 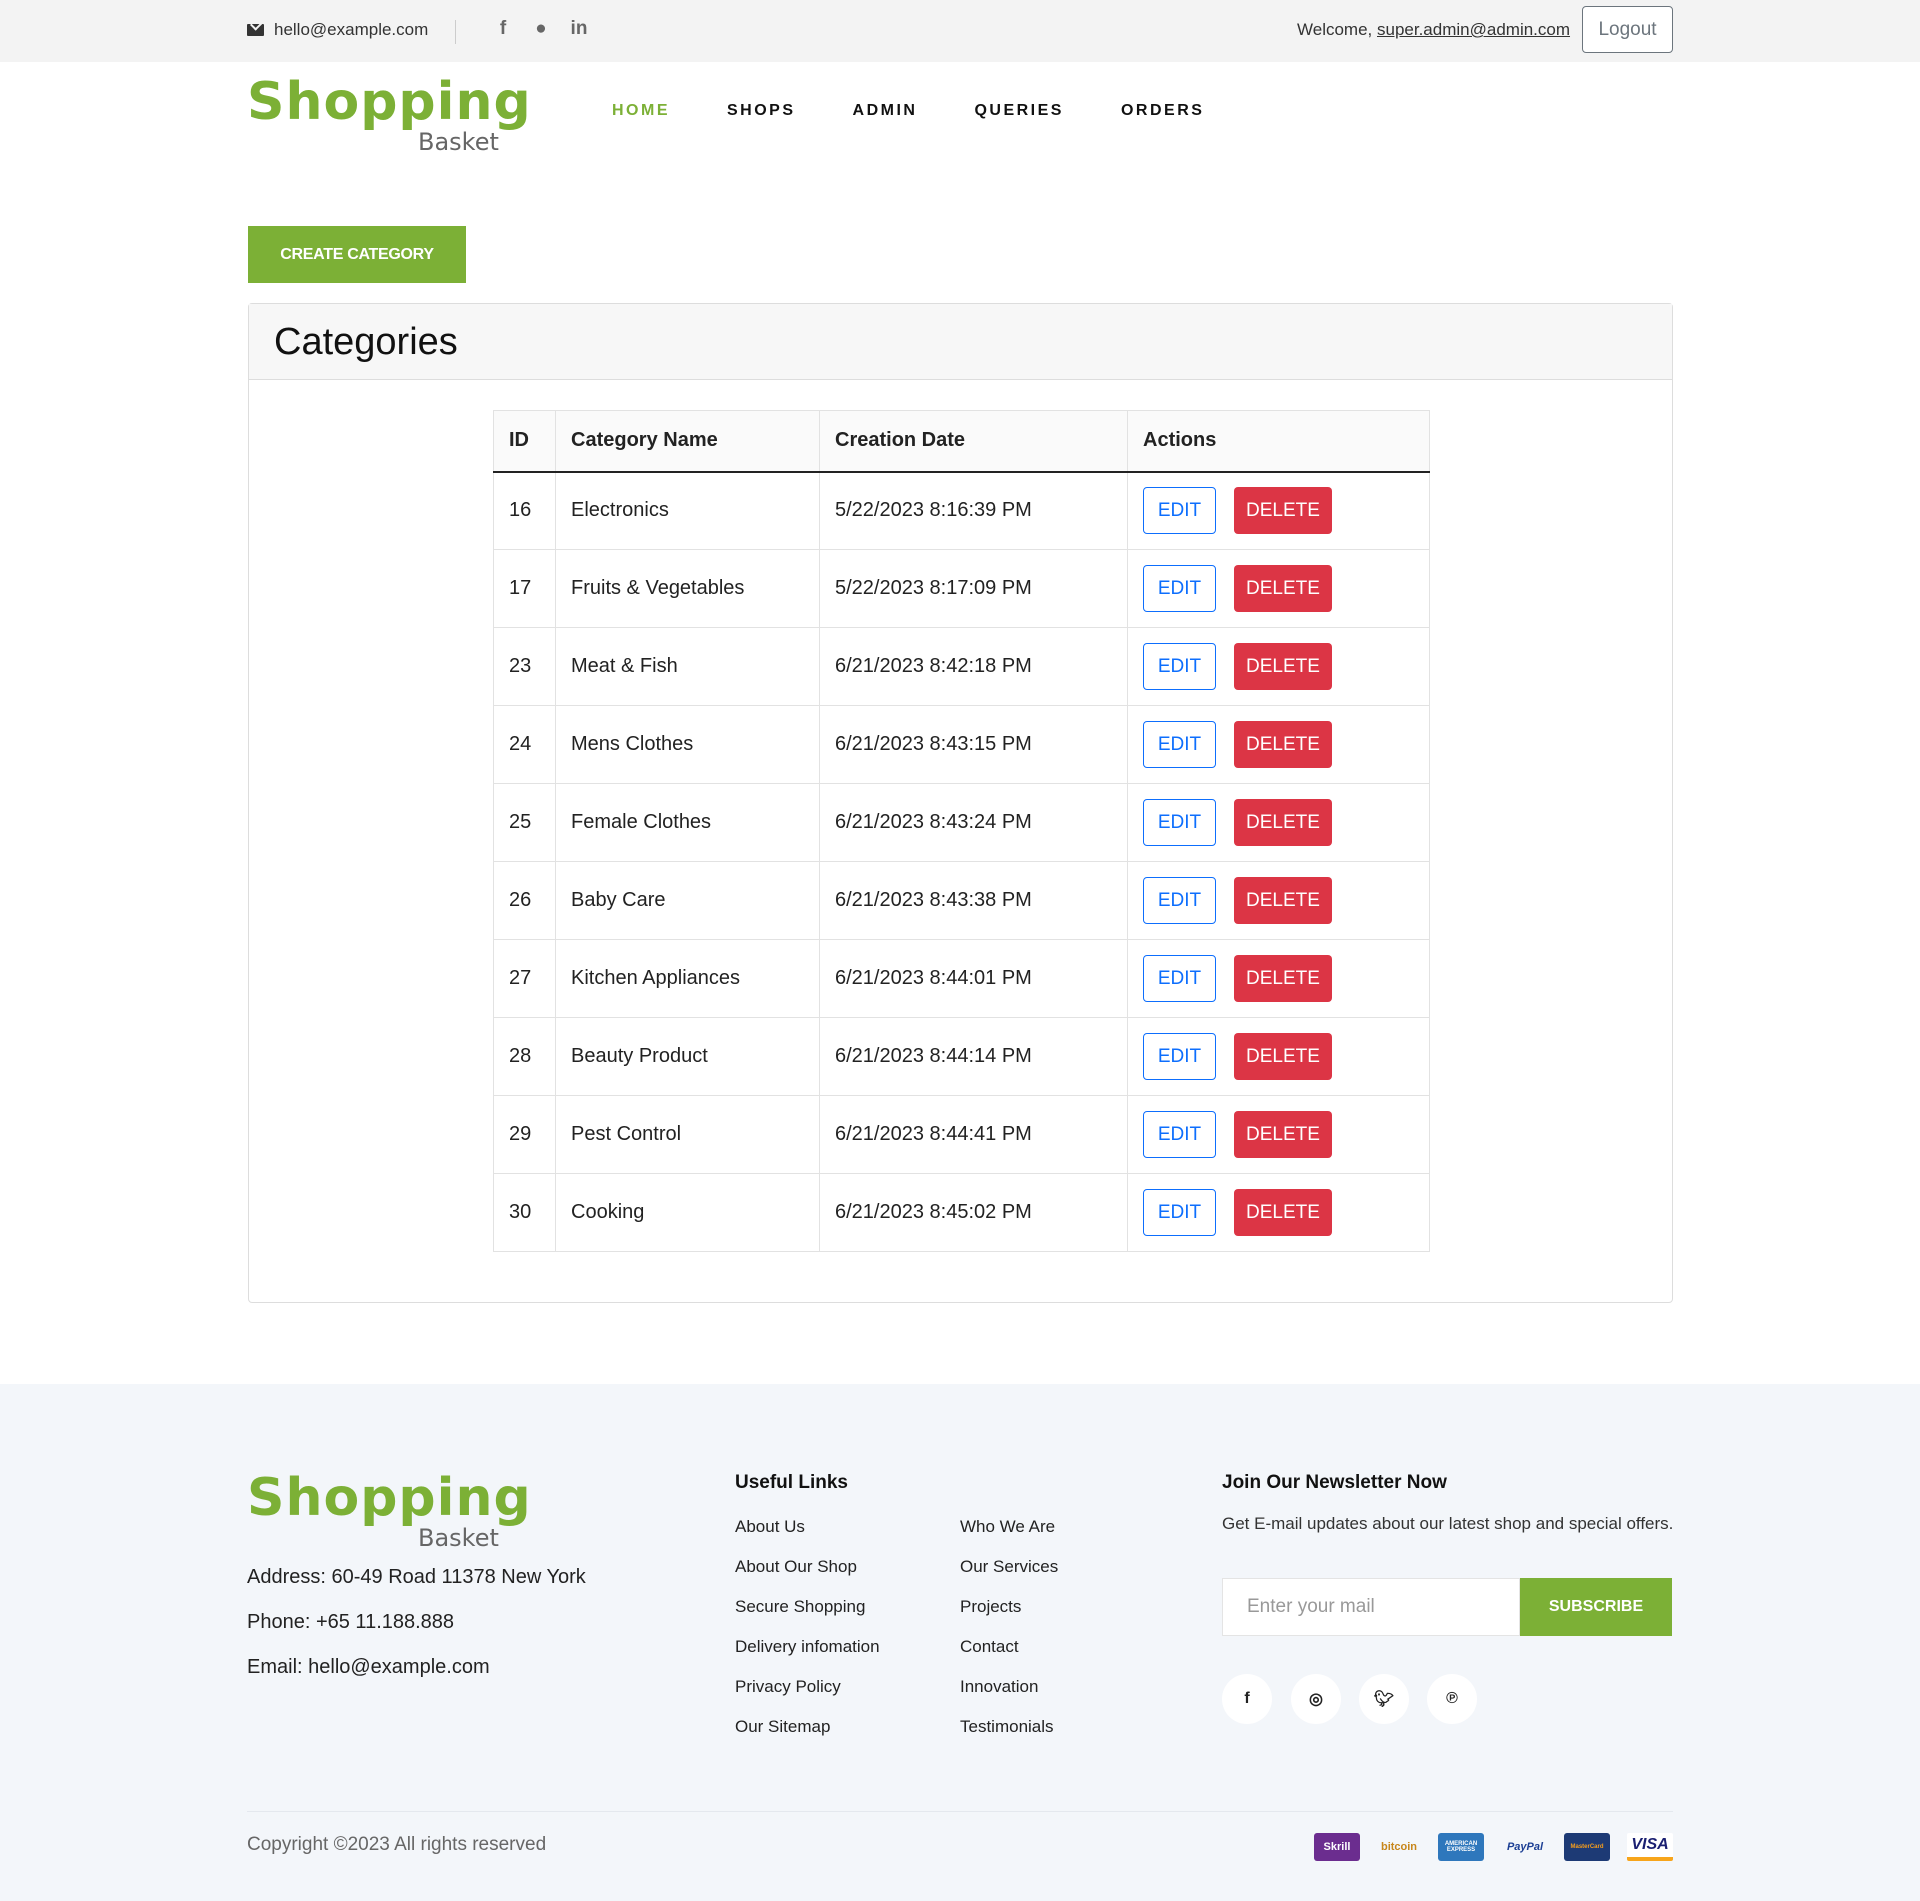 I want to click on footer-divider, so click(x=960, y=1811).